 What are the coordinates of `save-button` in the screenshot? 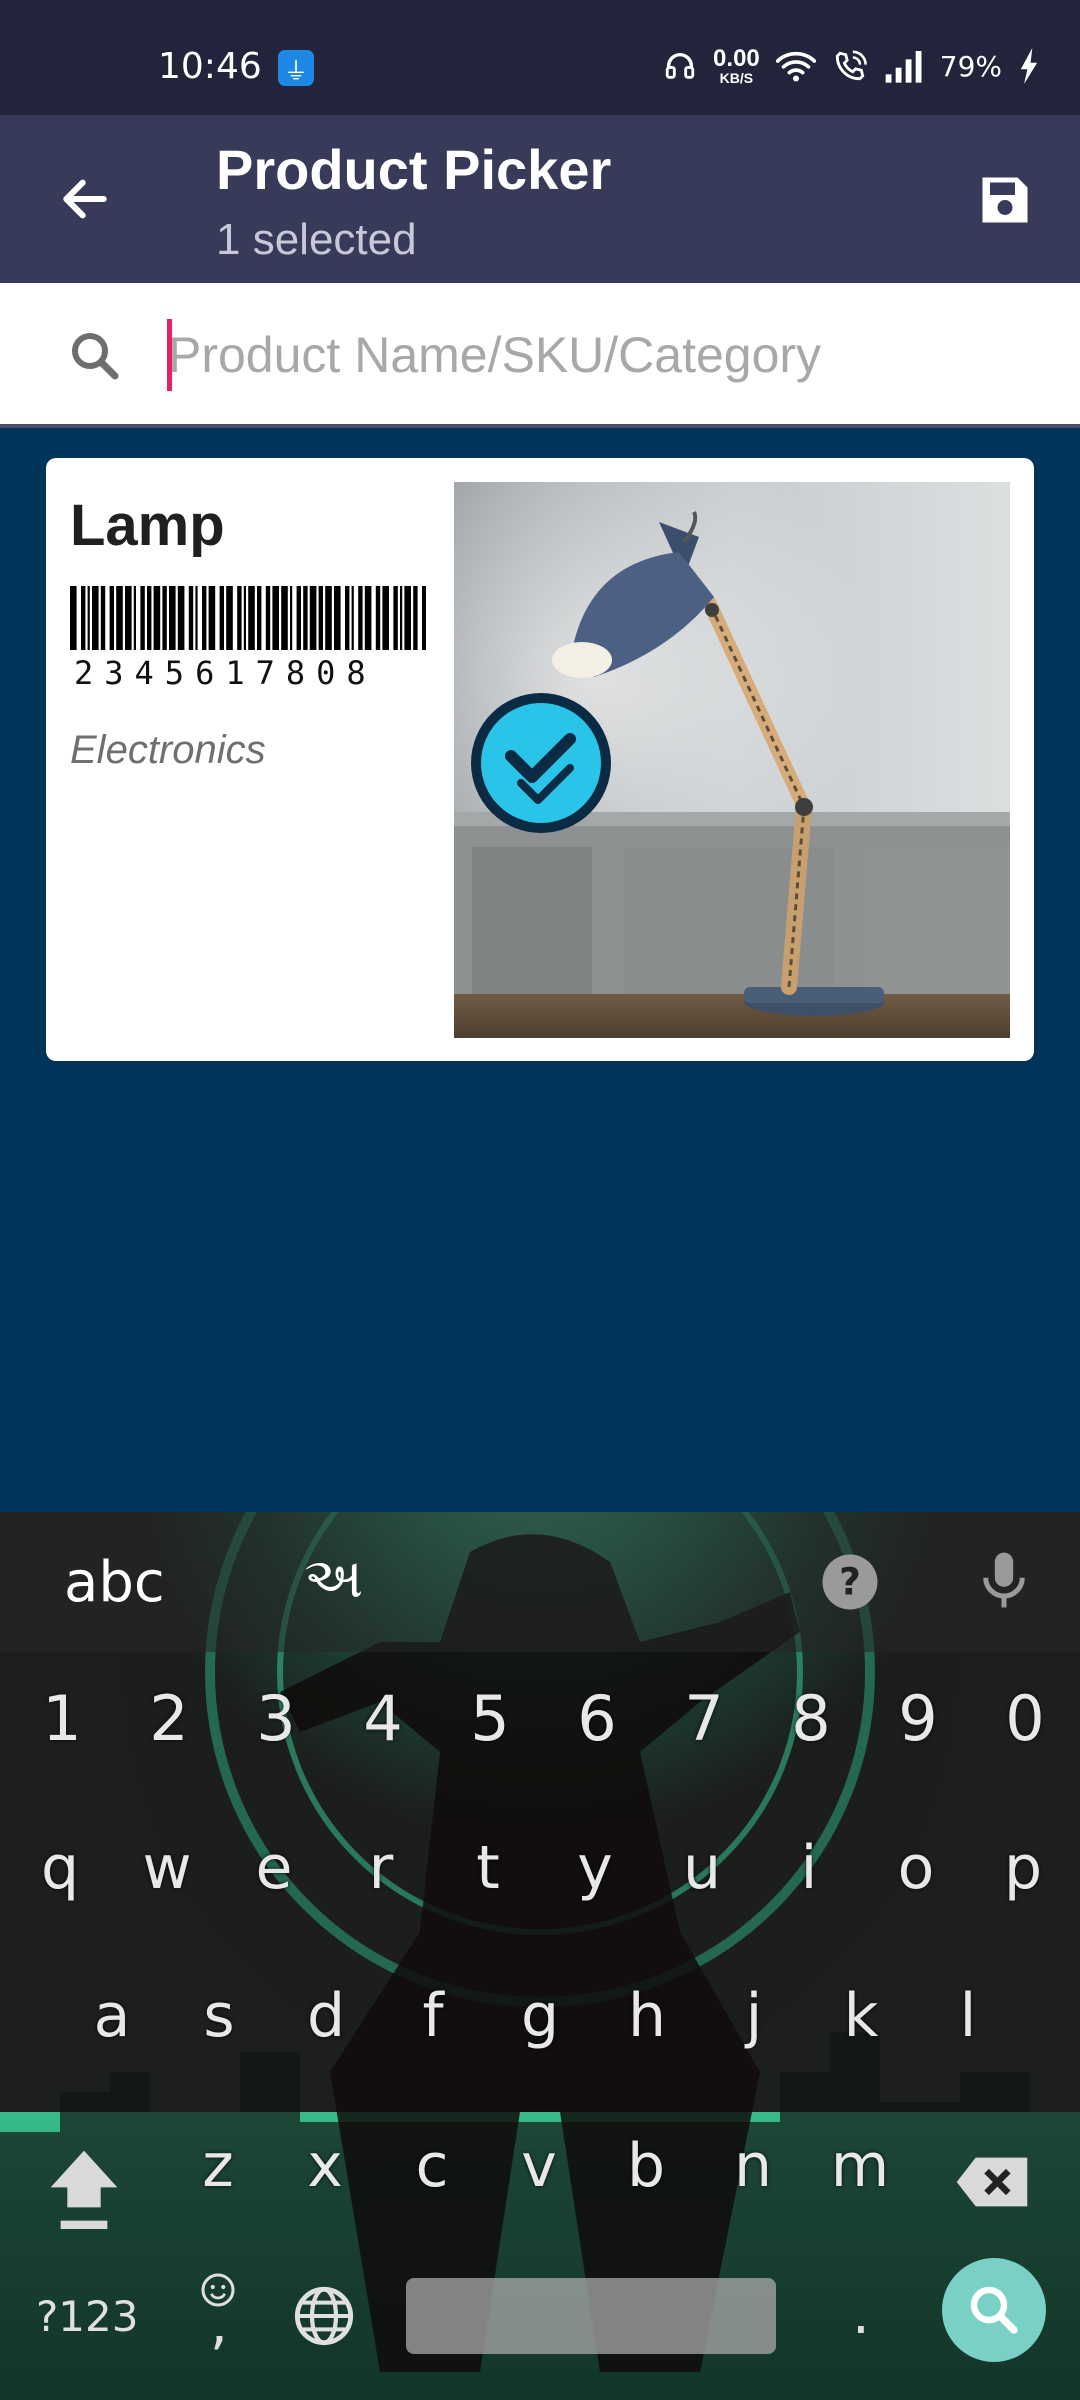 It's located at (1005, 200).